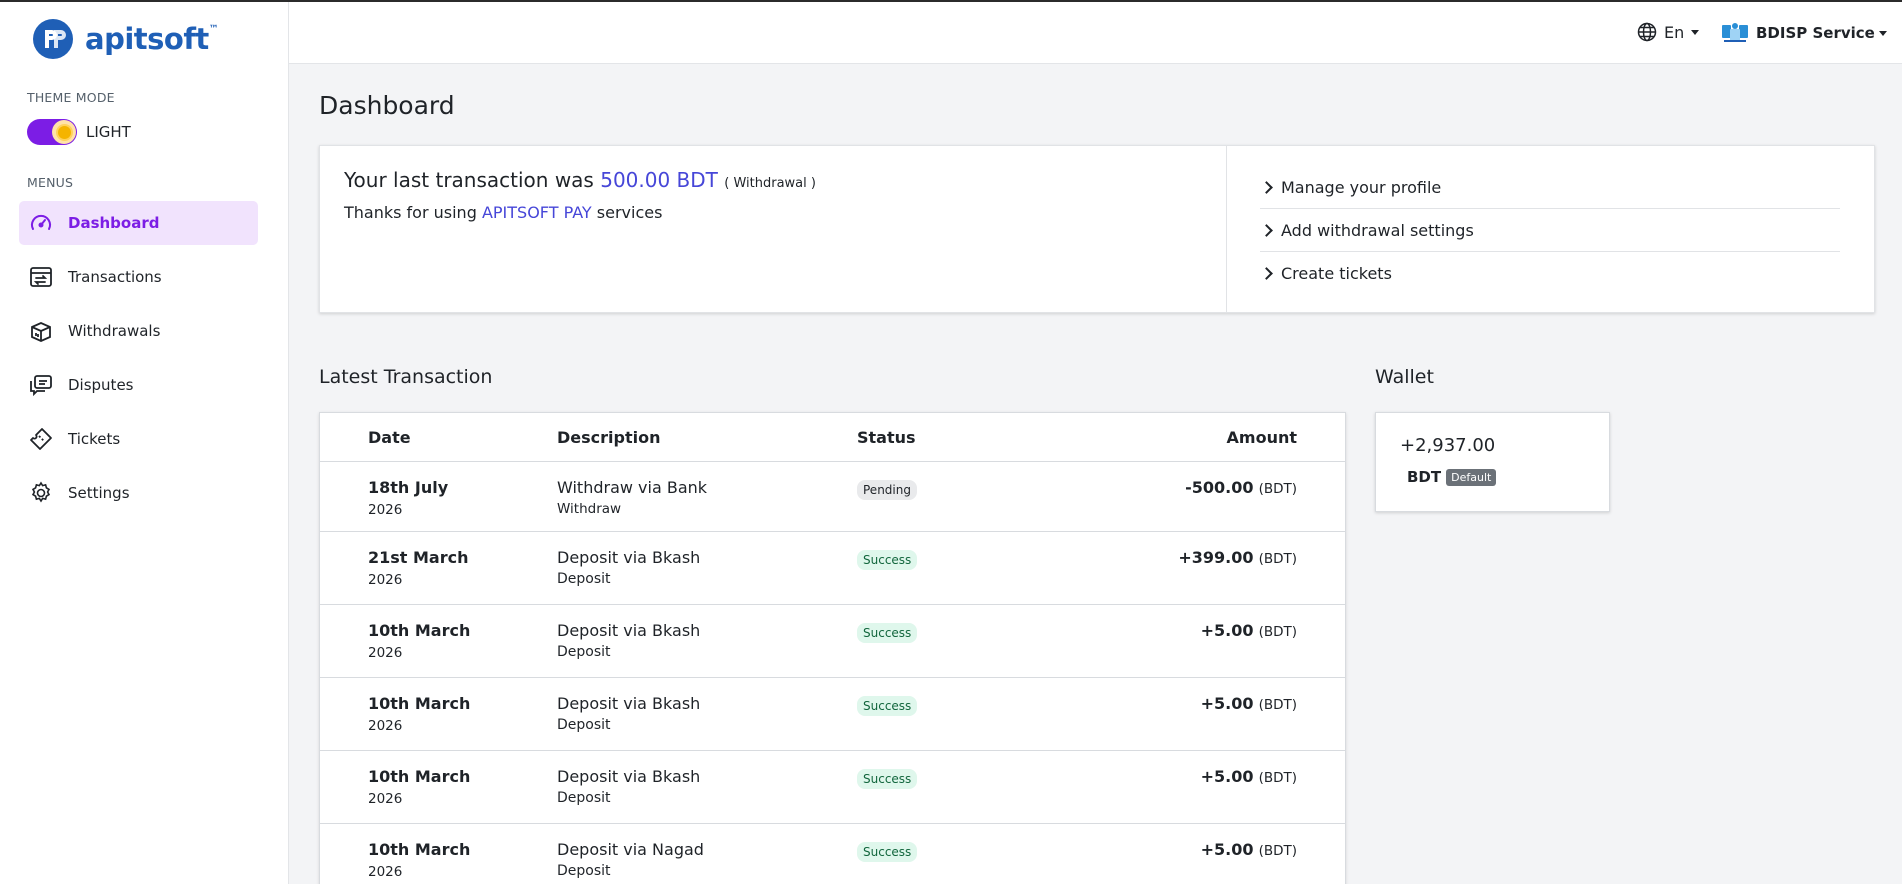 The height and width of the screenshot is (884, 1902). I want to click on table-header: Date Description Status Amount, so click(832, 437).